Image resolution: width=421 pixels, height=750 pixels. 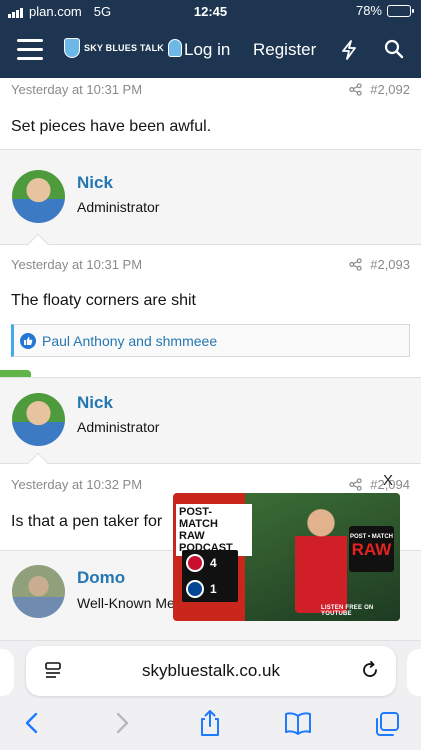 I want to click on post-body: Is that a pen taker for, so click(x=87, y=521).